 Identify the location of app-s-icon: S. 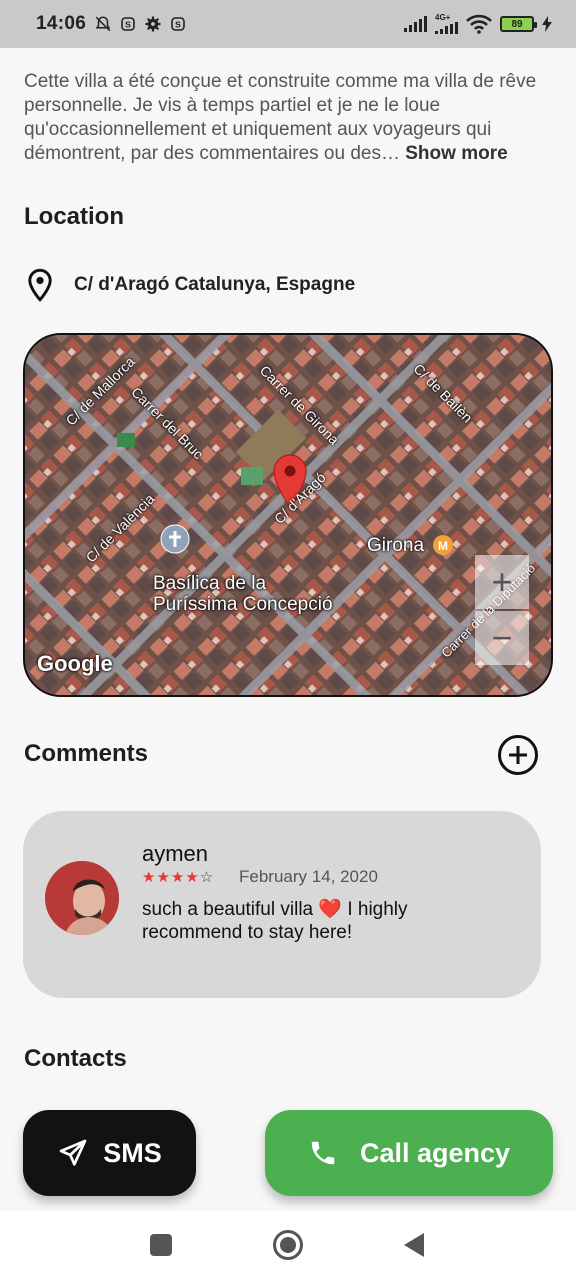
(128, 24).